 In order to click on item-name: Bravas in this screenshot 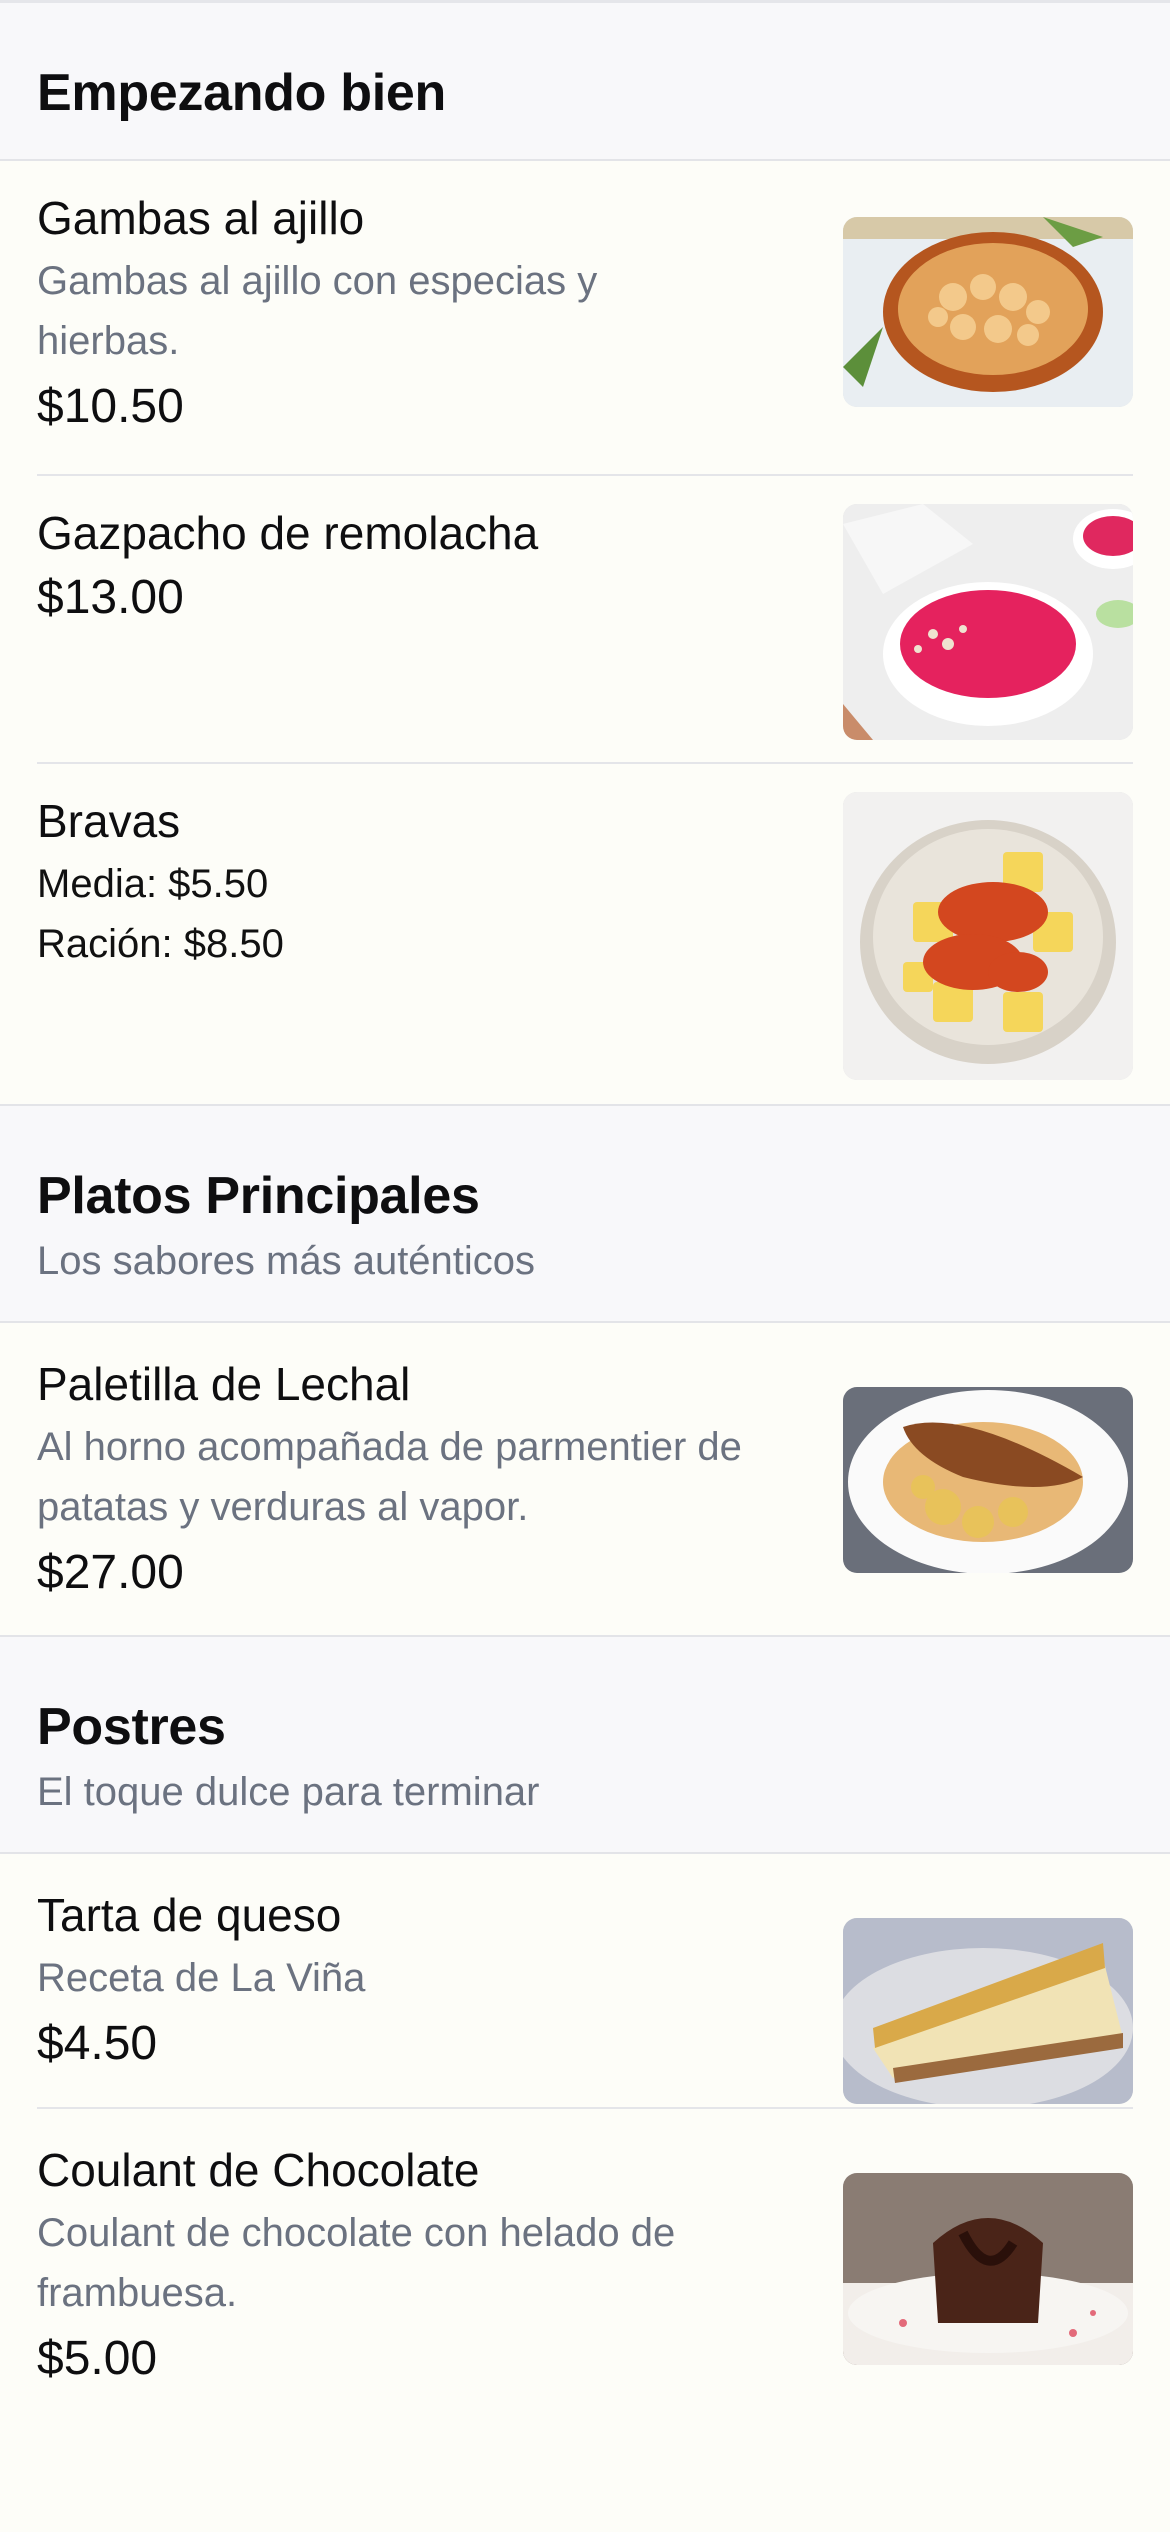, I will do `click(109, 821)`.